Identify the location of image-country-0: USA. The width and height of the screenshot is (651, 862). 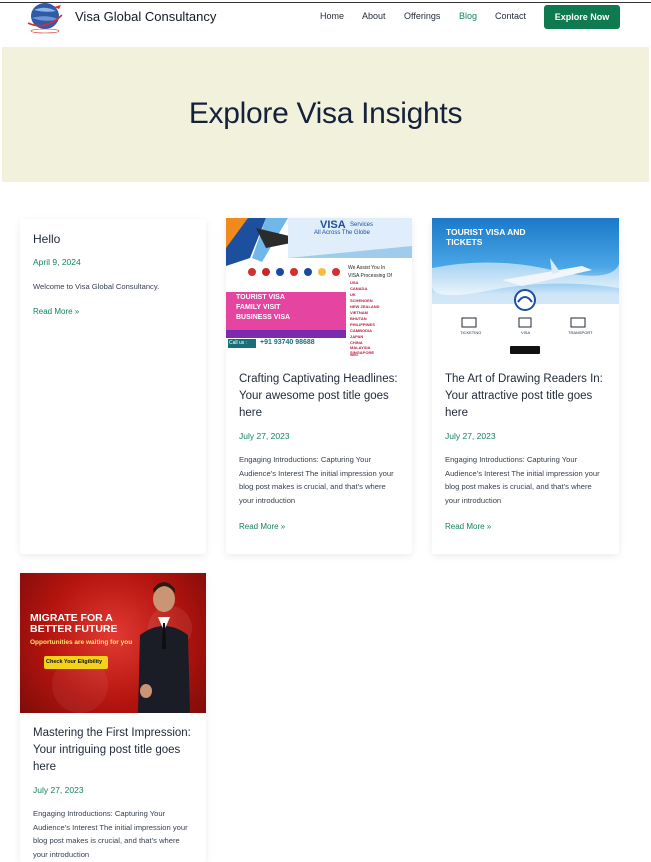
(354, 282).